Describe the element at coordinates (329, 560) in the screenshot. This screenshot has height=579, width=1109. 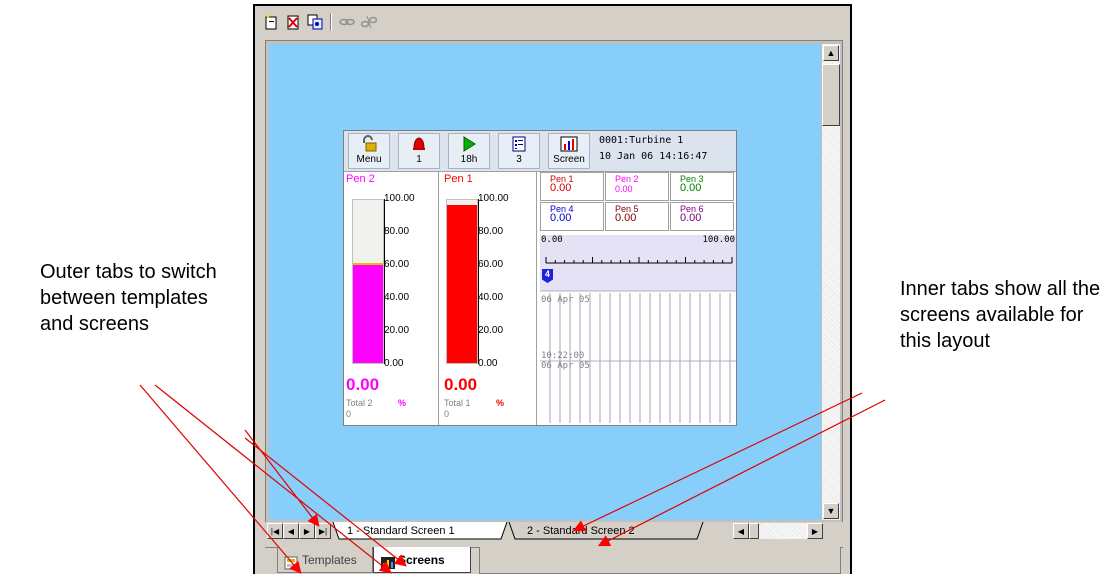
I see `tab-templates-label: Templates` at that location.